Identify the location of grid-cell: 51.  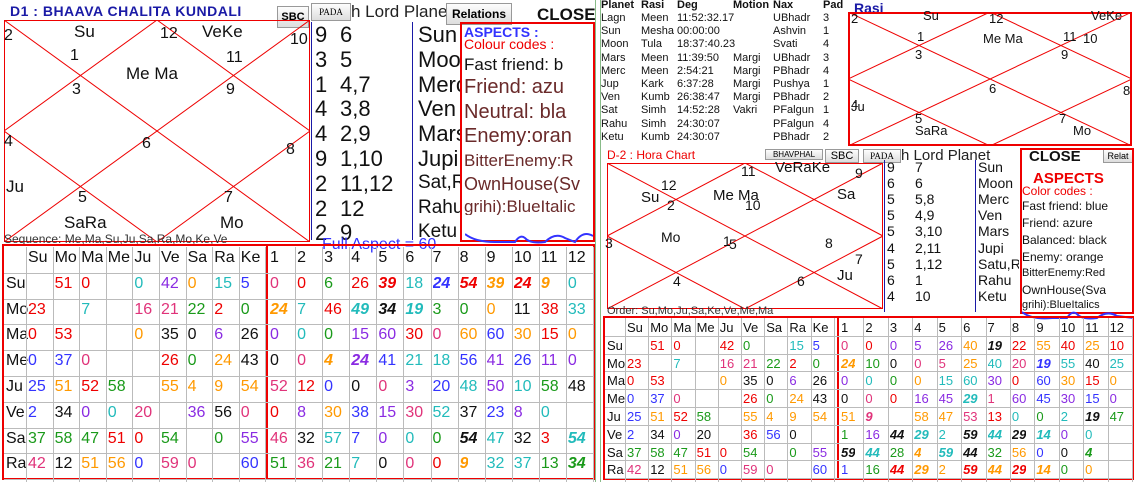
(657, 345).